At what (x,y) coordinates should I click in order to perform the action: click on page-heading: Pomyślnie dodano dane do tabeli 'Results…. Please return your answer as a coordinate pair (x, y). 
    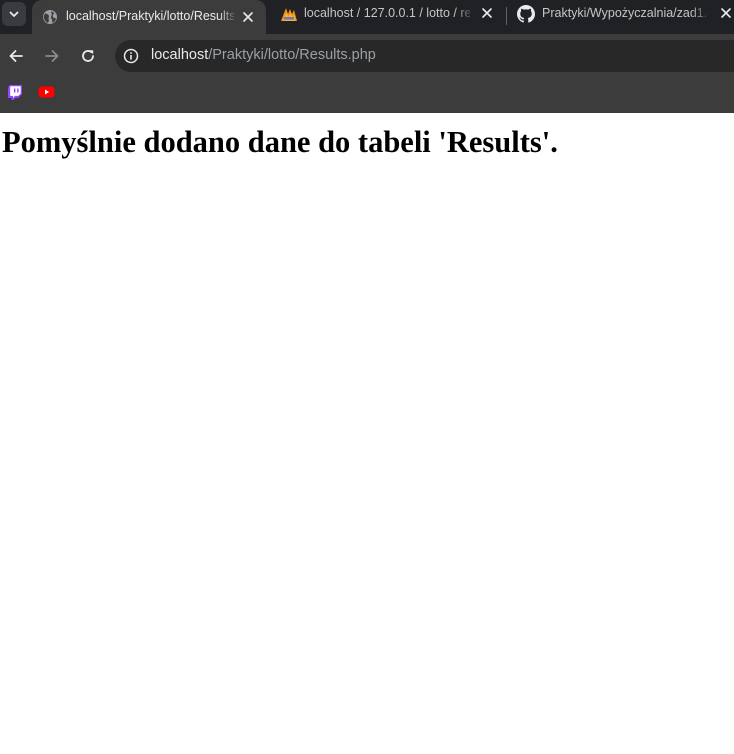
    Looking at the image, I should click on (280, 142).